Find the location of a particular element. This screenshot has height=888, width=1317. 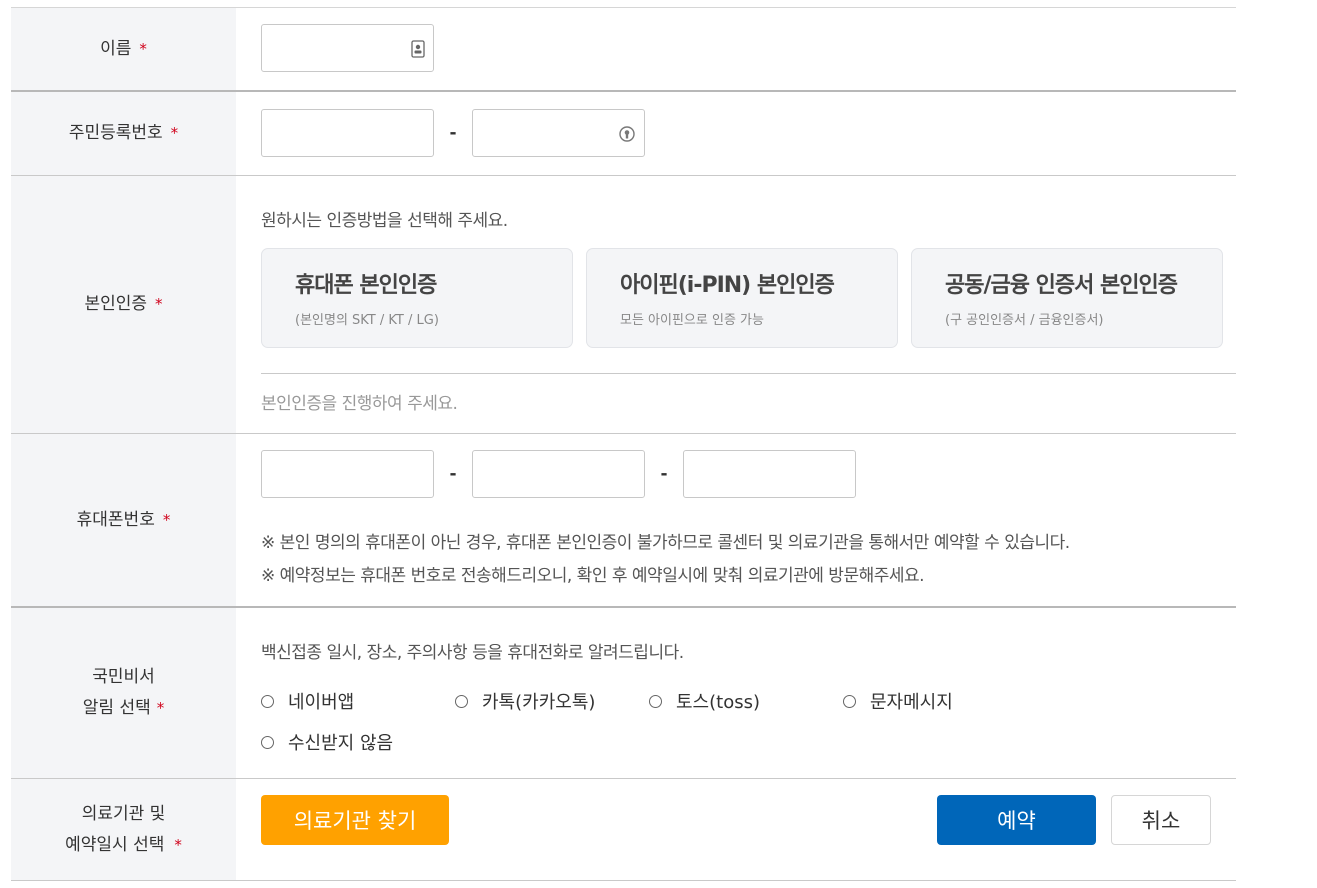

ipin-auth-button: 아이핀(i-PIN) 본인인증 모든 아이핀으로 인증 가능 is located at coordinates (742, 298).